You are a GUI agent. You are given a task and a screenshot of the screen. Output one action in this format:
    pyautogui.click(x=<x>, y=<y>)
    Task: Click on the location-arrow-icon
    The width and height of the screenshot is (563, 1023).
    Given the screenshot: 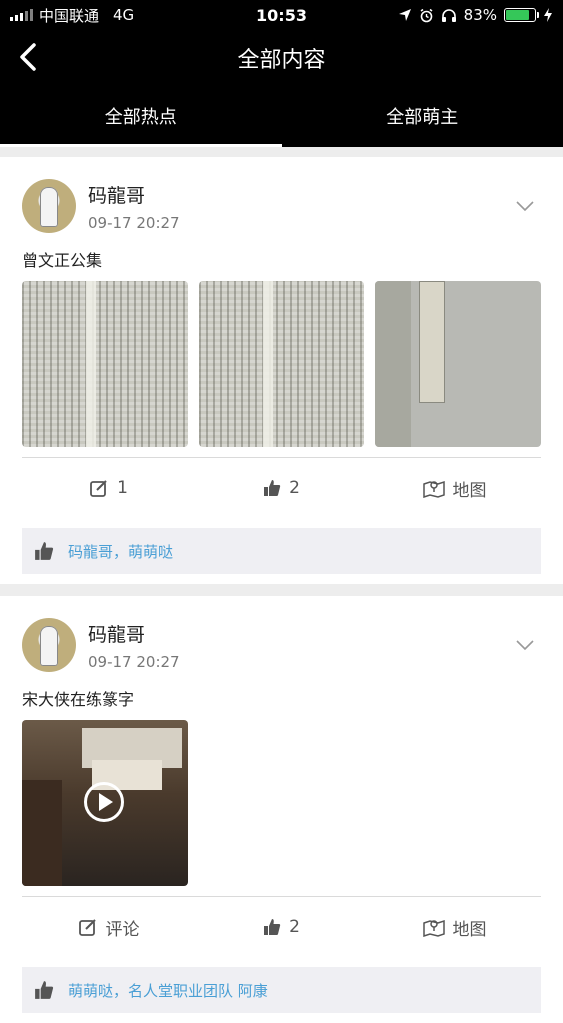 What is the action you would take?
    pyautogui.click(x=405, y=15)
    